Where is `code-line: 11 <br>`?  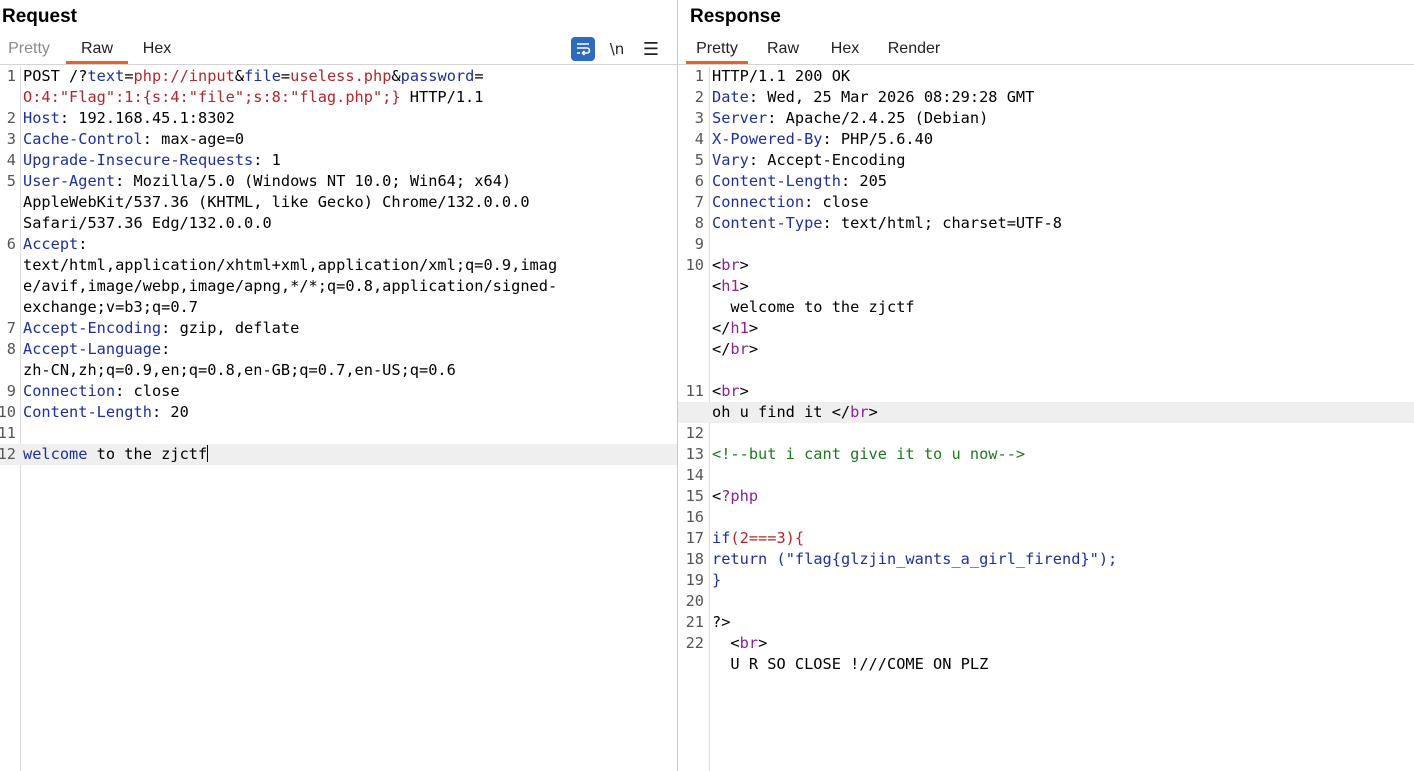 code-line: 11 <br> is located at coordinates (1046, 391).